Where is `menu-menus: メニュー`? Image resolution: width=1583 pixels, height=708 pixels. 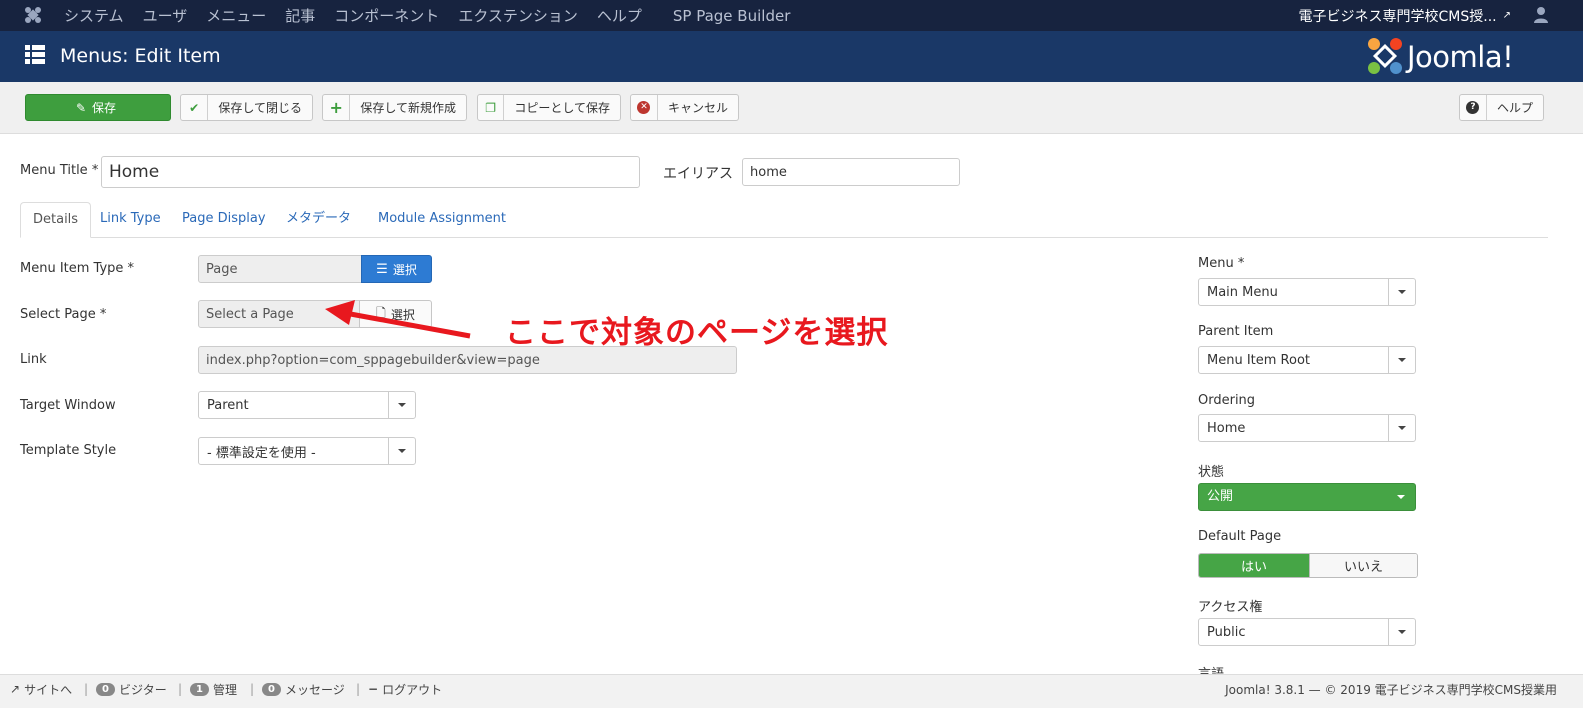
menu-menus: メニュー is located at coordinates (236, 15).